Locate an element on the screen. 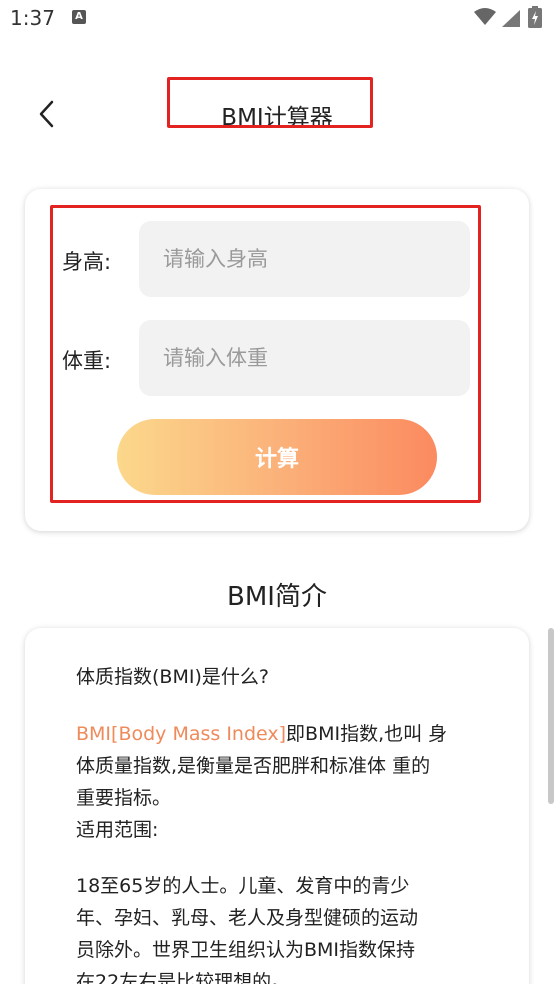 This screenshot has width=554, height=984. title-annotation-box is located at coordinates (270, 102).